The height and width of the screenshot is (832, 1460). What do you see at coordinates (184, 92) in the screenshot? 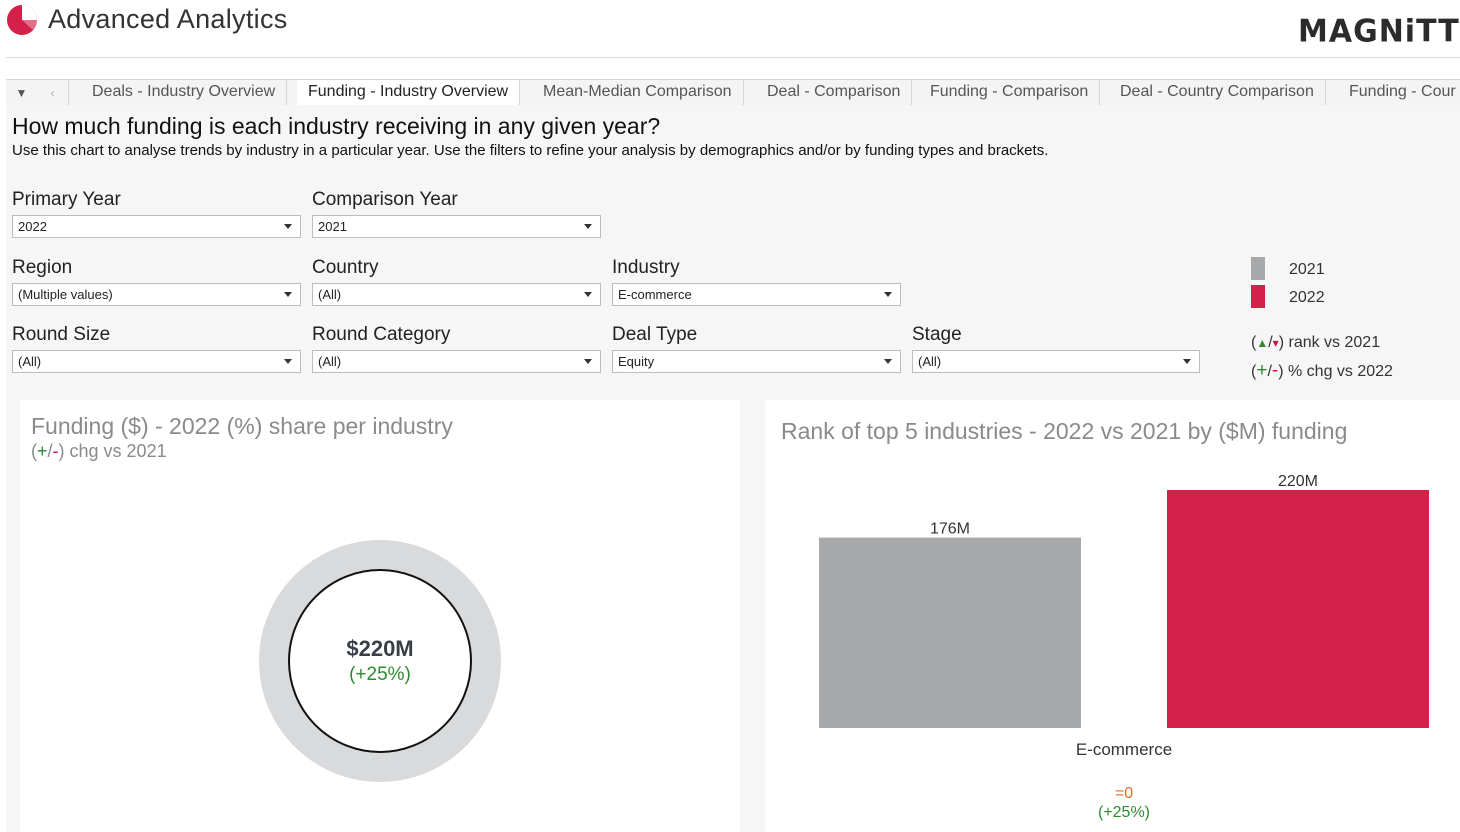
I see `tab-deals-industry-overview: Deals - Industry Overview` at bounding box center [184, 92].